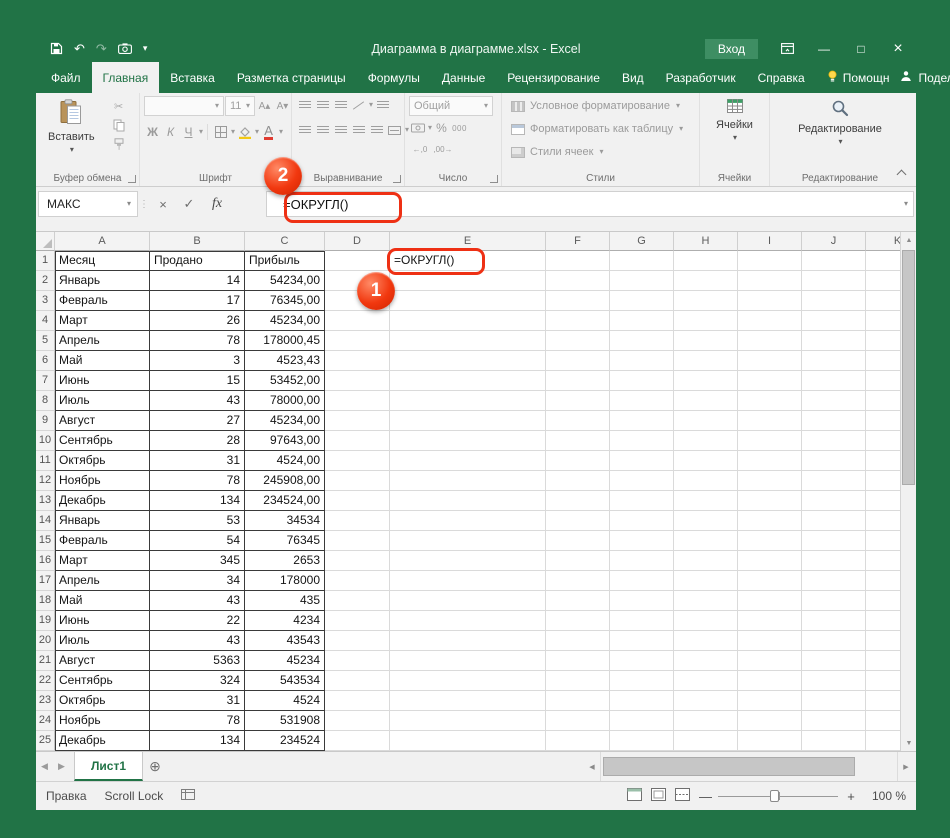 This screenshot has height=838, width=950. What do you see at coordinates (834, 541) in the screenshot?
I see `cell-J15` at bounding box center [834, 541].